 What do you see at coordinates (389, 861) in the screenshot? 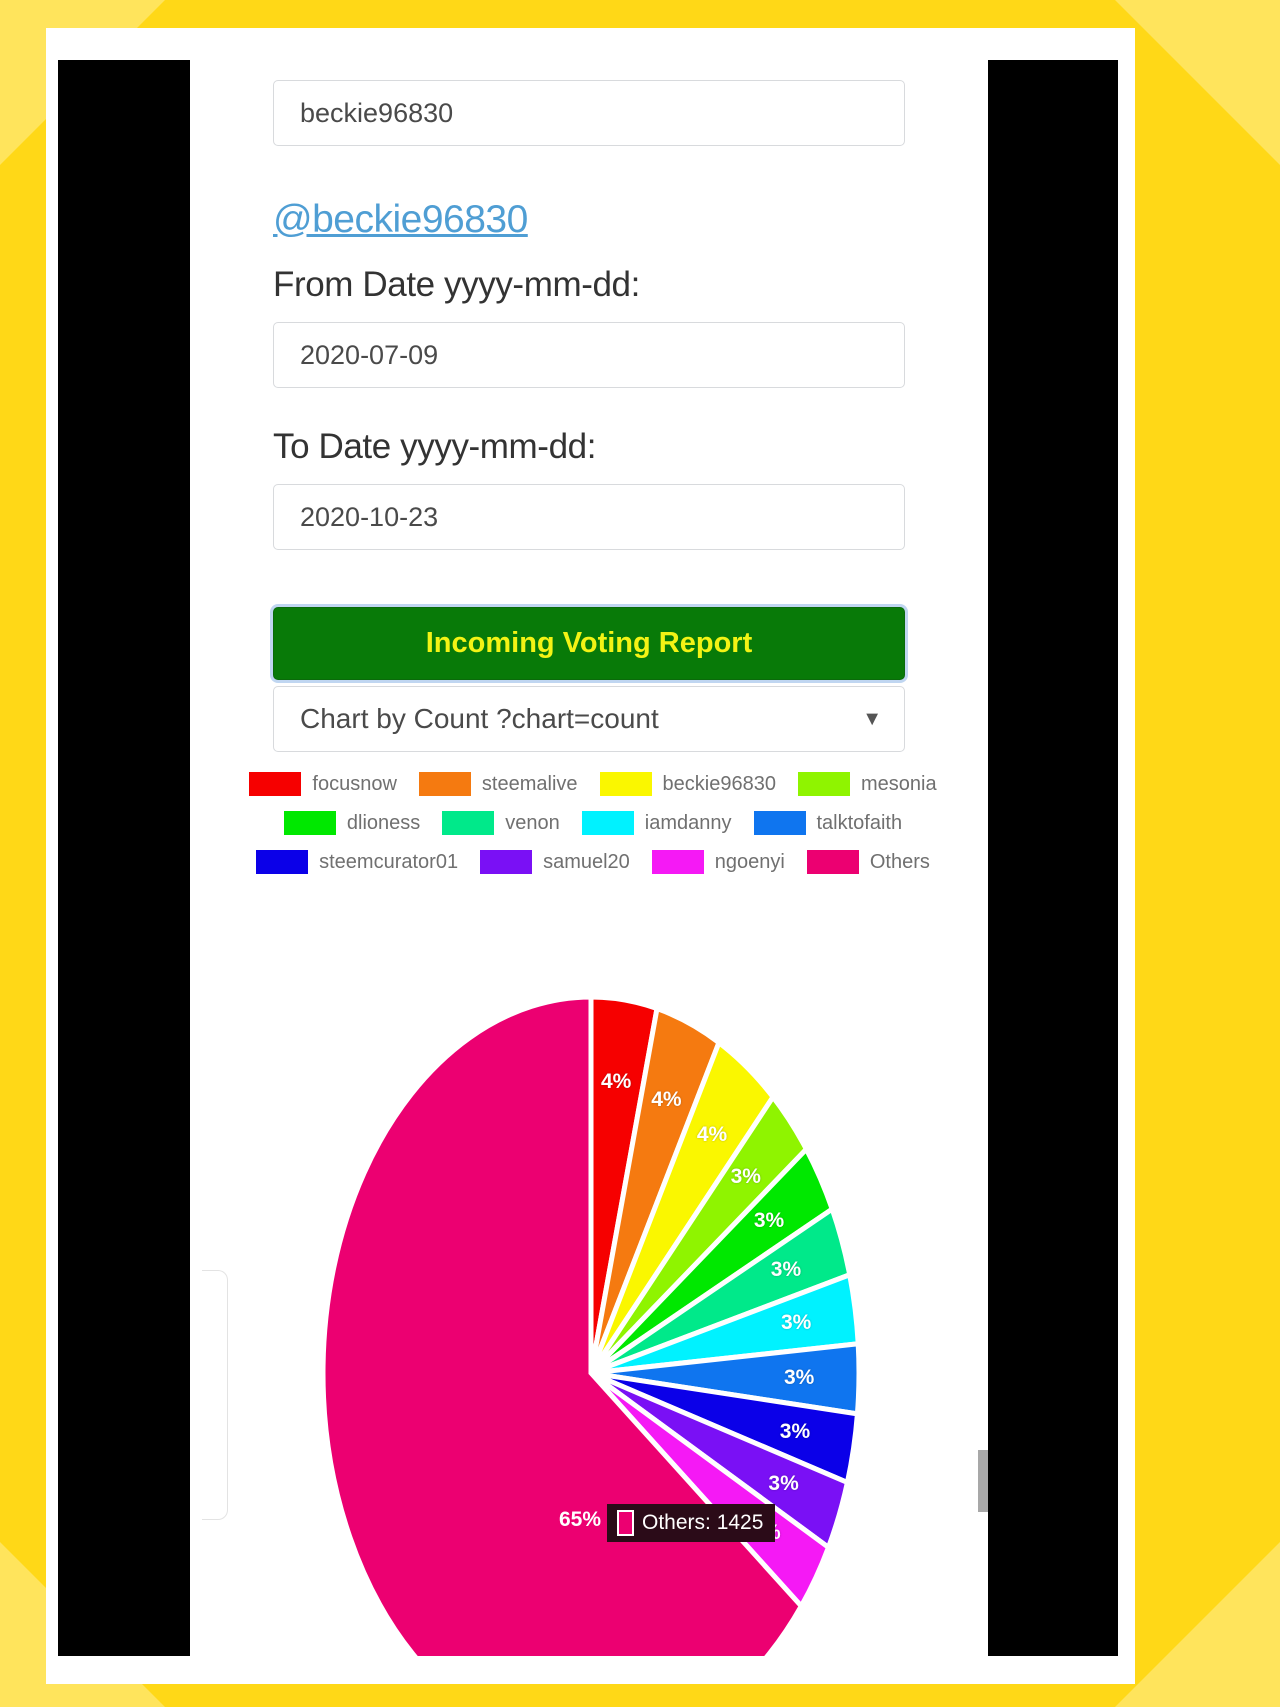
I see `legend-label: steemcurator01` at bounding box center [389, 861].